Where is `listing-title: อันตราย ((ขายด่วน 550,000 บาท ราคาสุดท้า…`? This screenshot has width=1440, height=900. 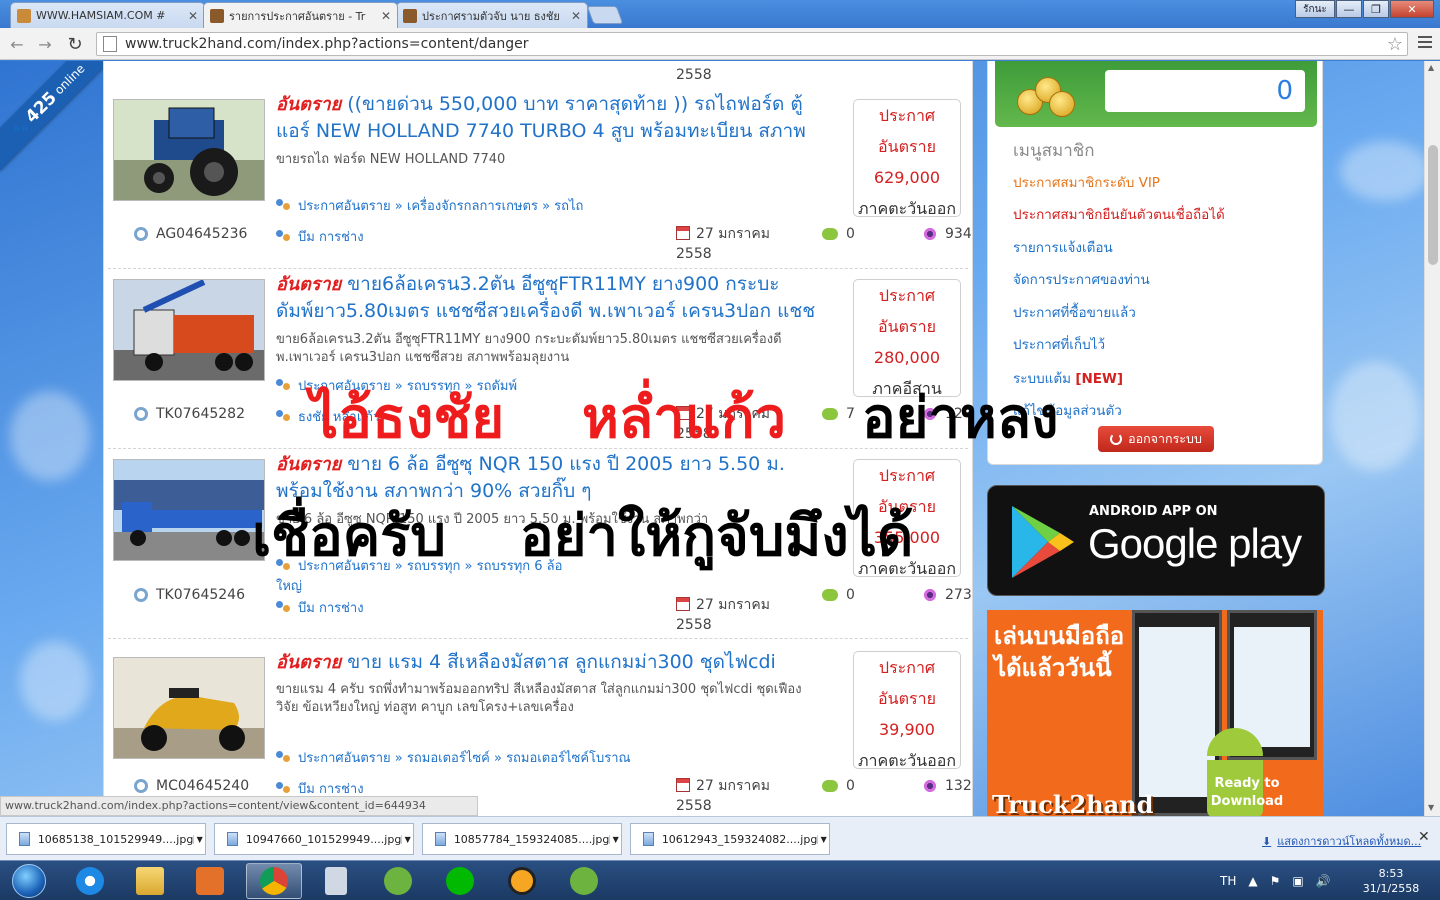 listing-title: อันตราย ((ขายด่วน 550,000 บาท ราคาสุดท้า… is located at coordinates (546, 118).